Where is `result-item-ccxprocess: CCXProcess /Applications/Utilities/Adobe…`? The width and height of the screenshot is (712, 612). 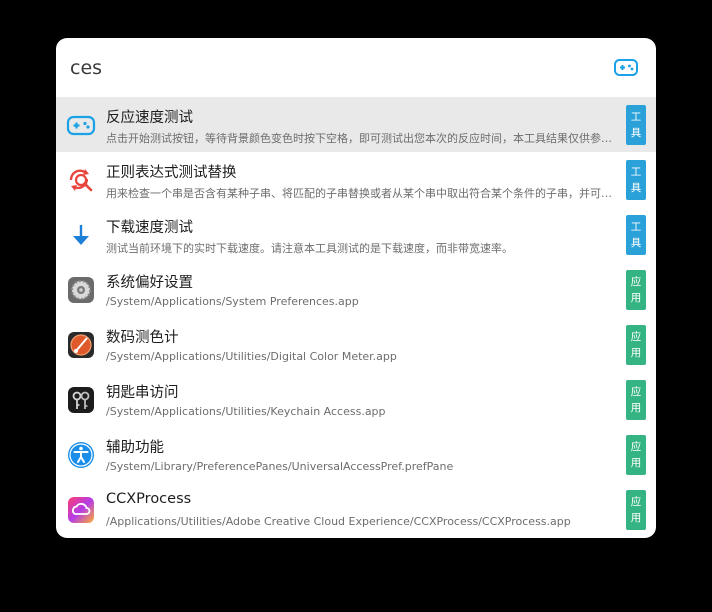
result-item-ccxprocess: CCXProcess /Applications/Utilities/Adobe… is located at coordinates (356, 509).